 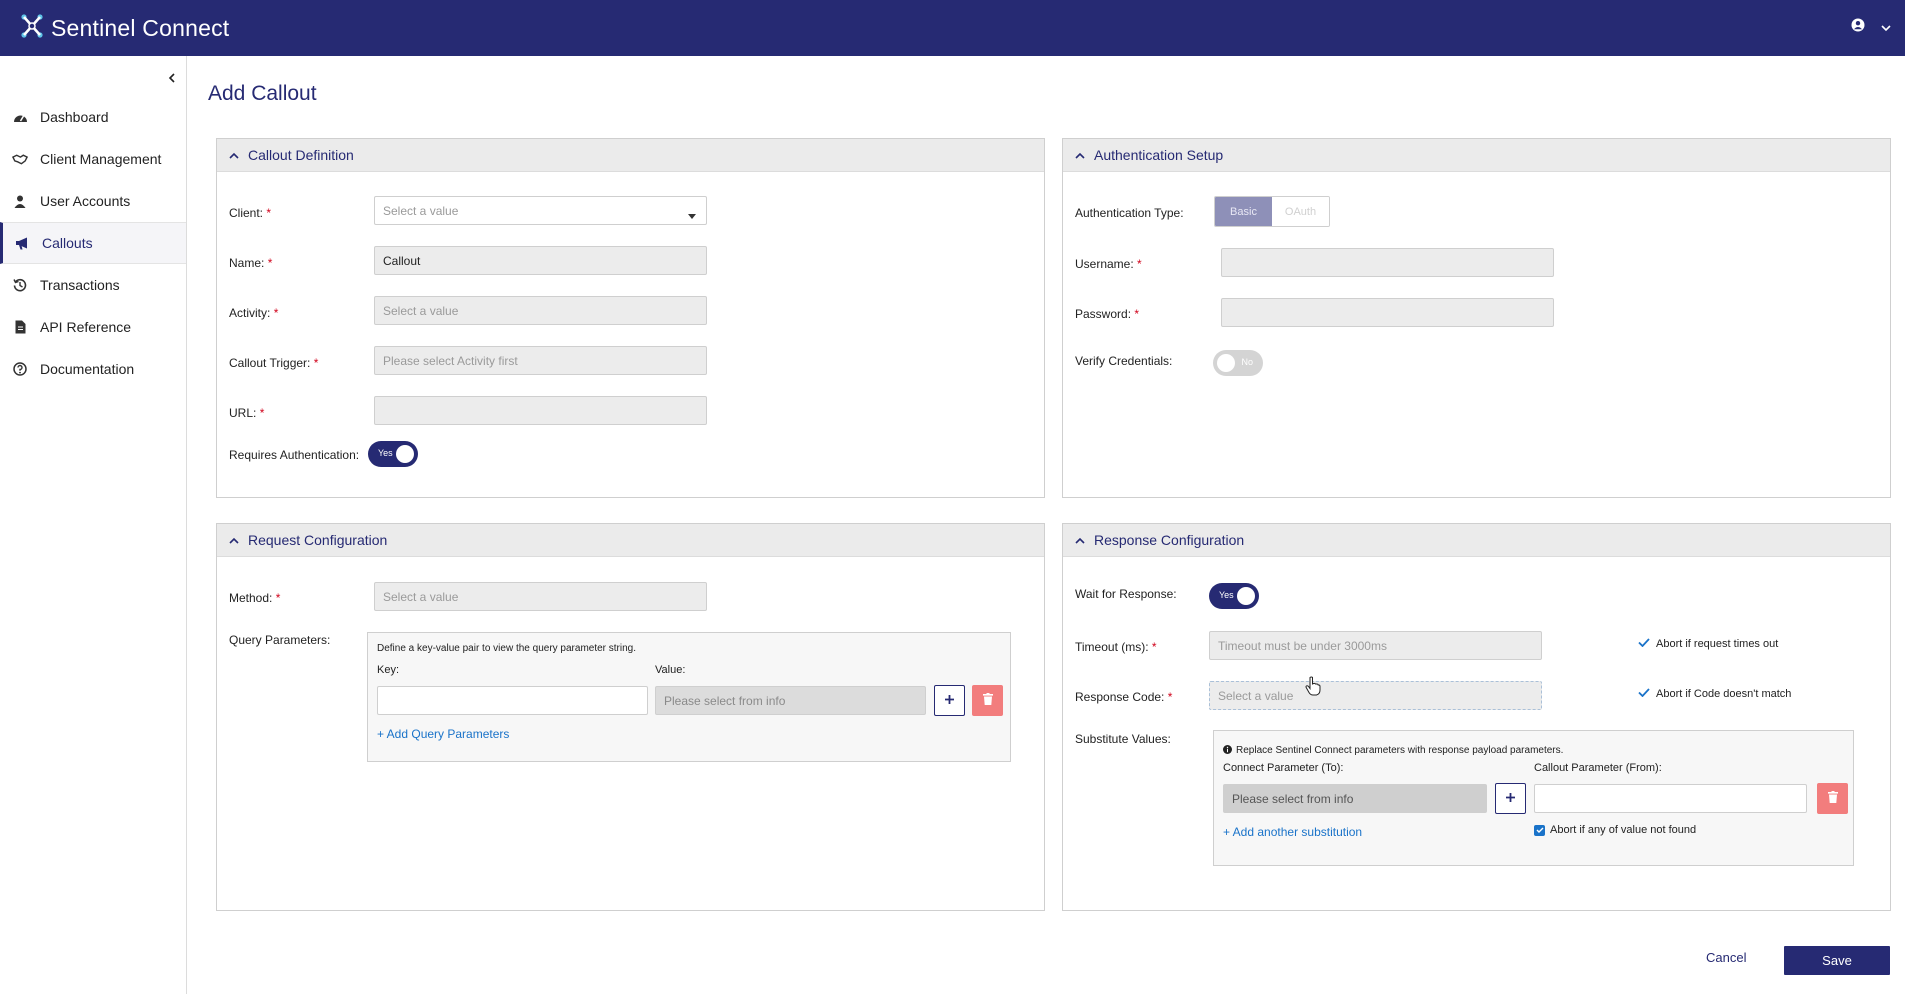 I want to click on user-icon, so click(x=20, y=201).